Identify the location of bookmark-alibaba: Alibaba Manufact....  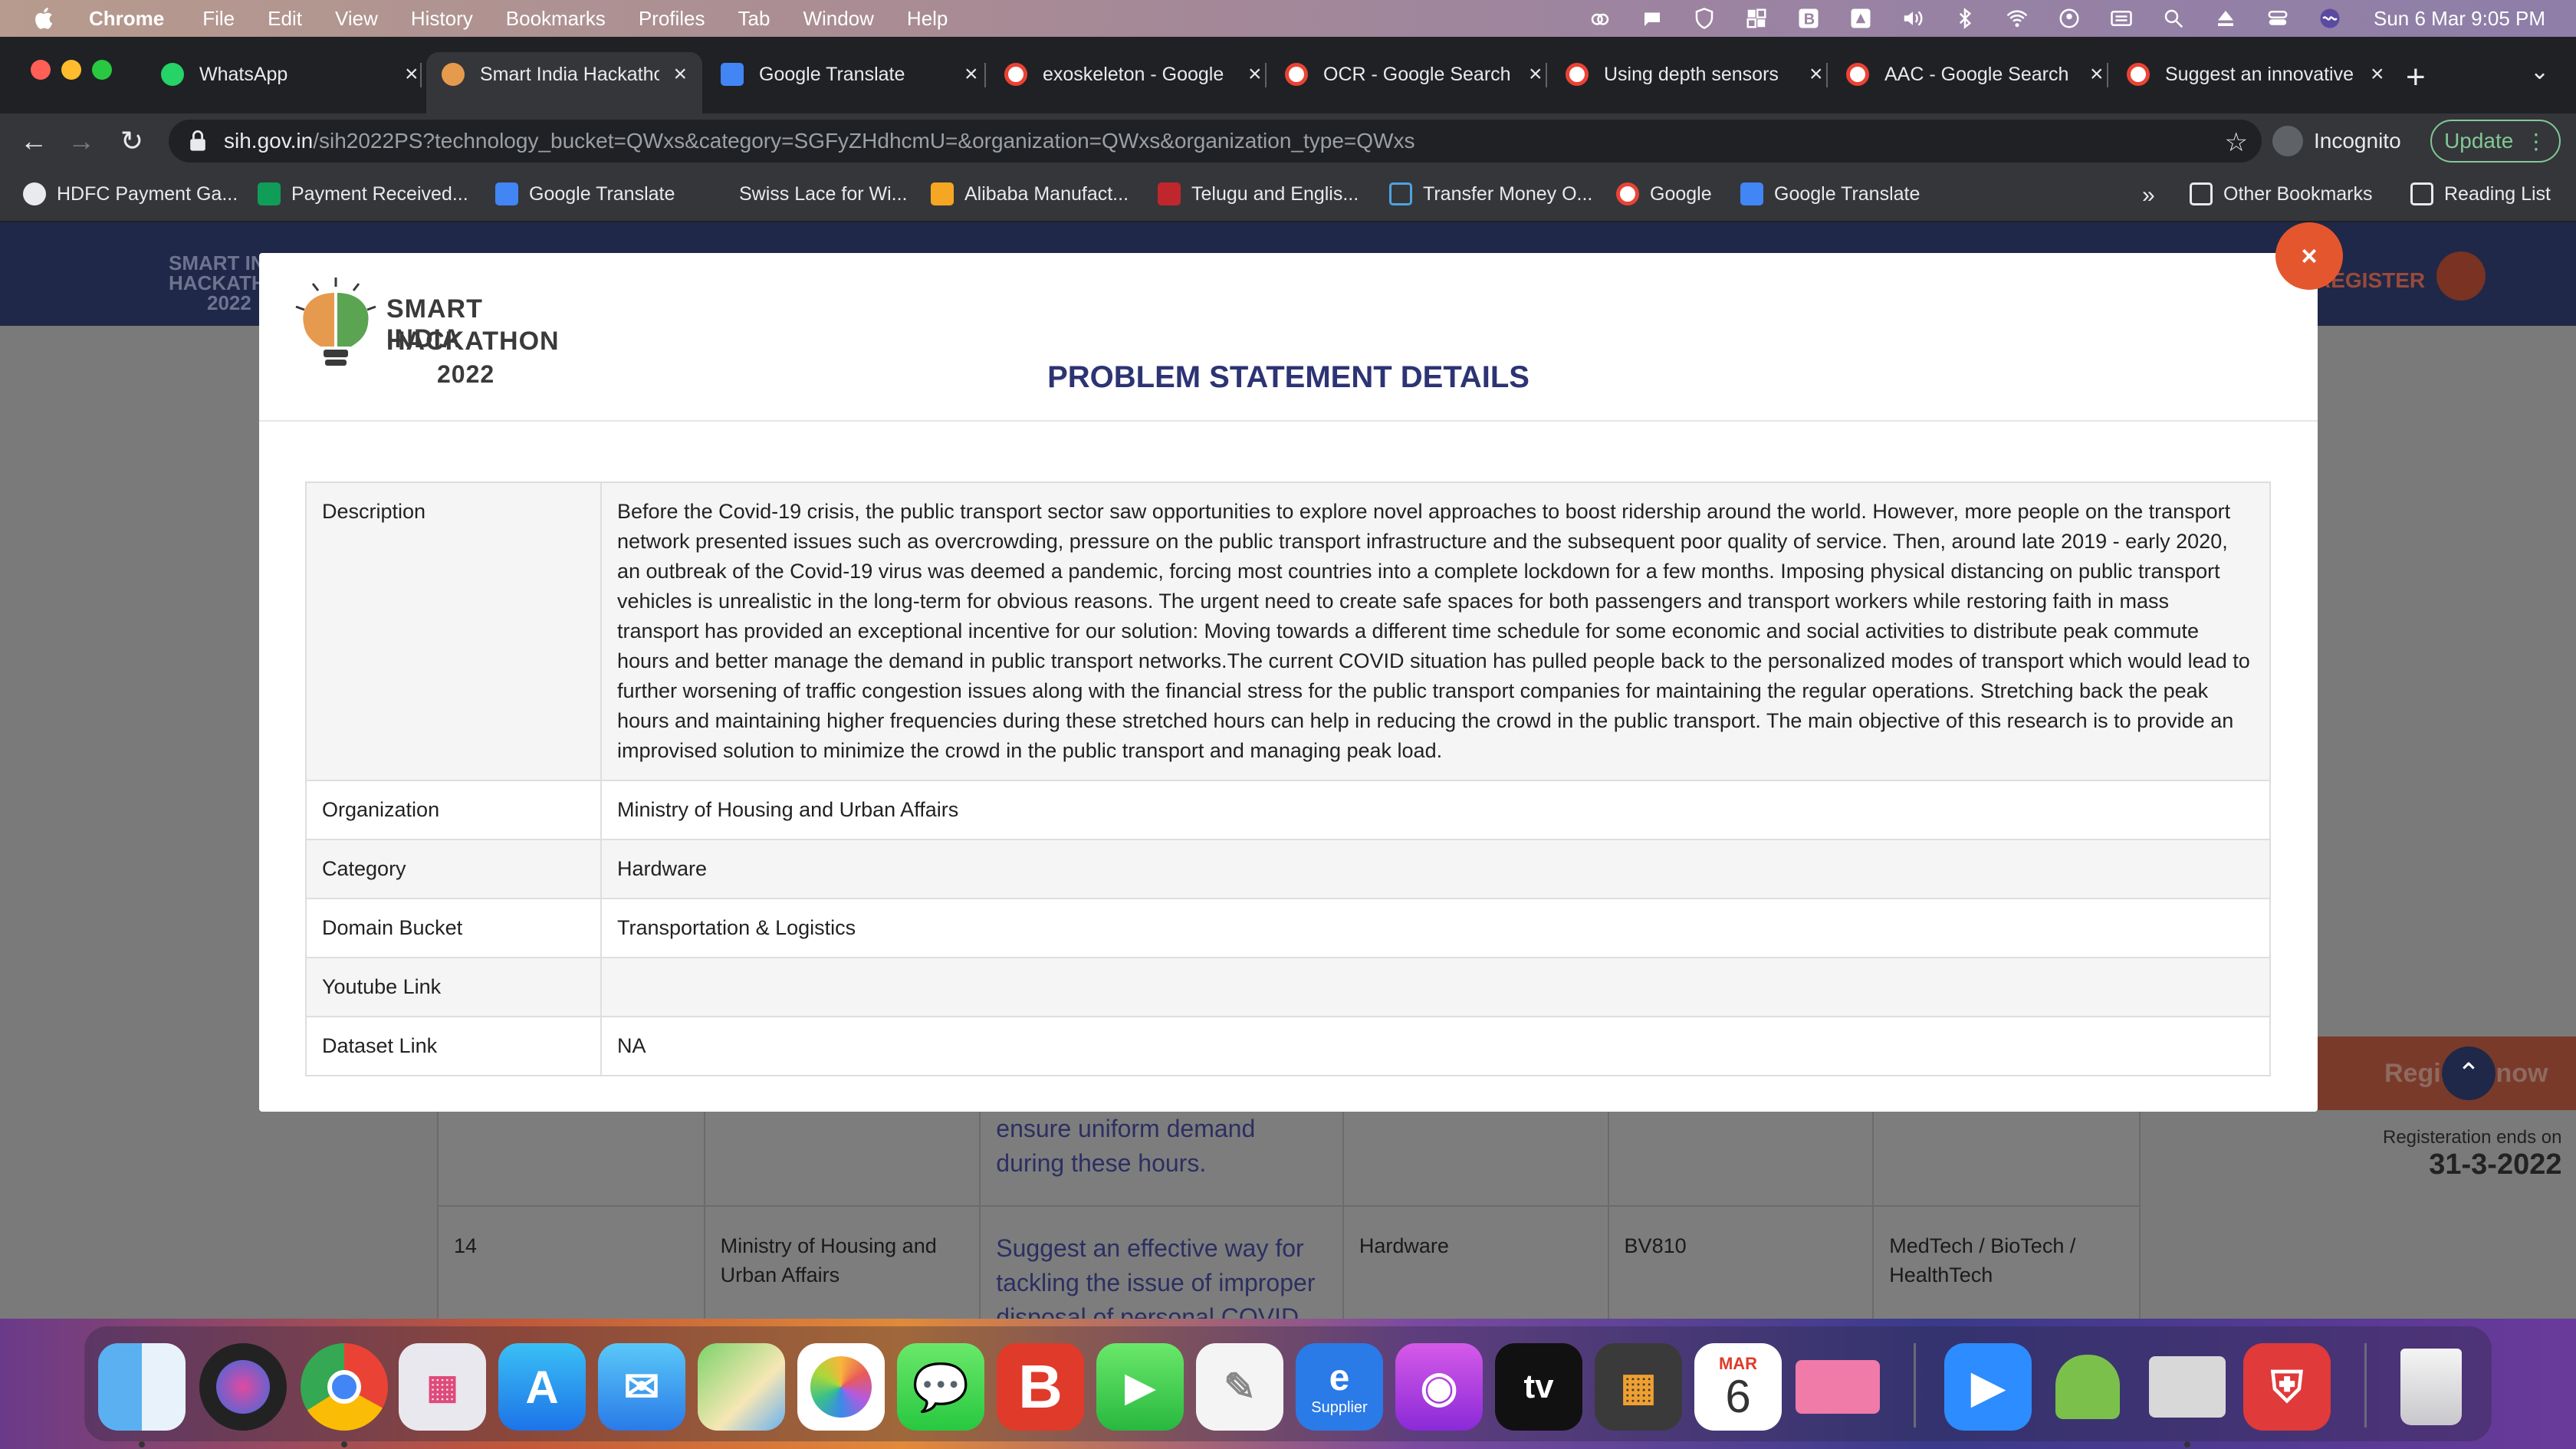
(1030, 194).